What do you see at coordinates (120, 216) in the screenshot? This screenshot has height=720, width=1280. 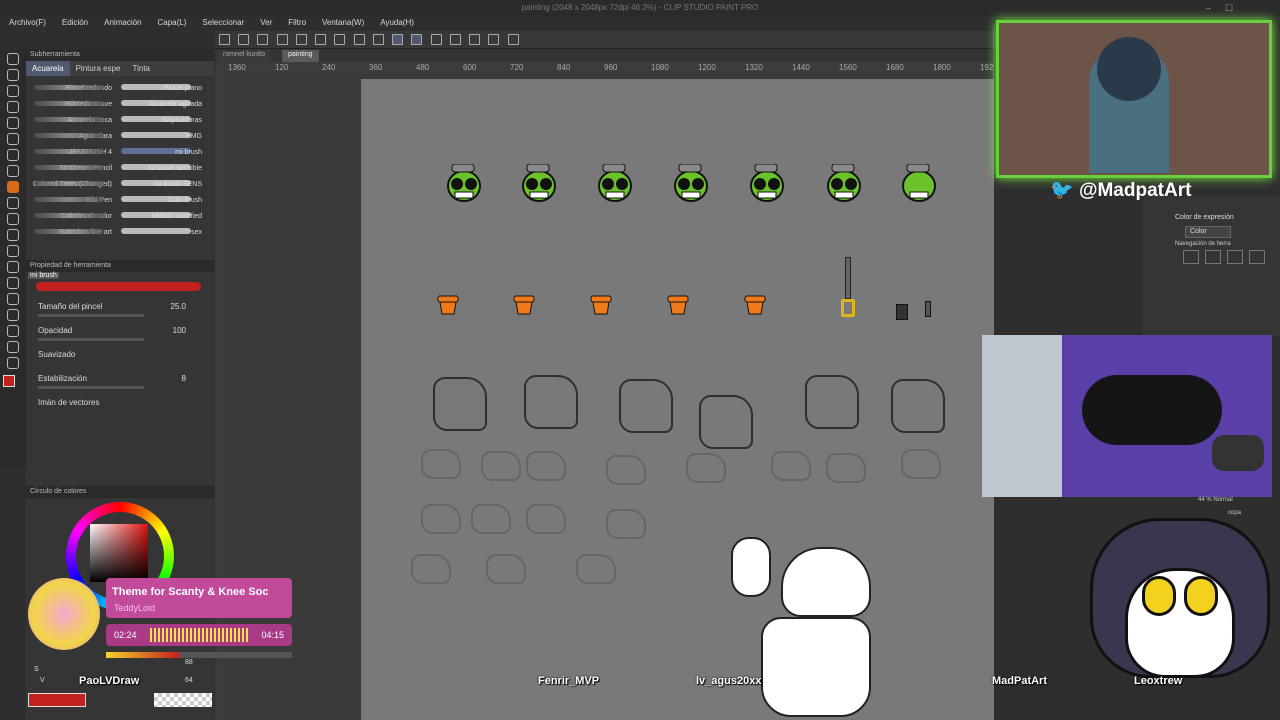 I see `brush-row: Colorbrush colorHMGG modified` at bounding box center [120, 216].